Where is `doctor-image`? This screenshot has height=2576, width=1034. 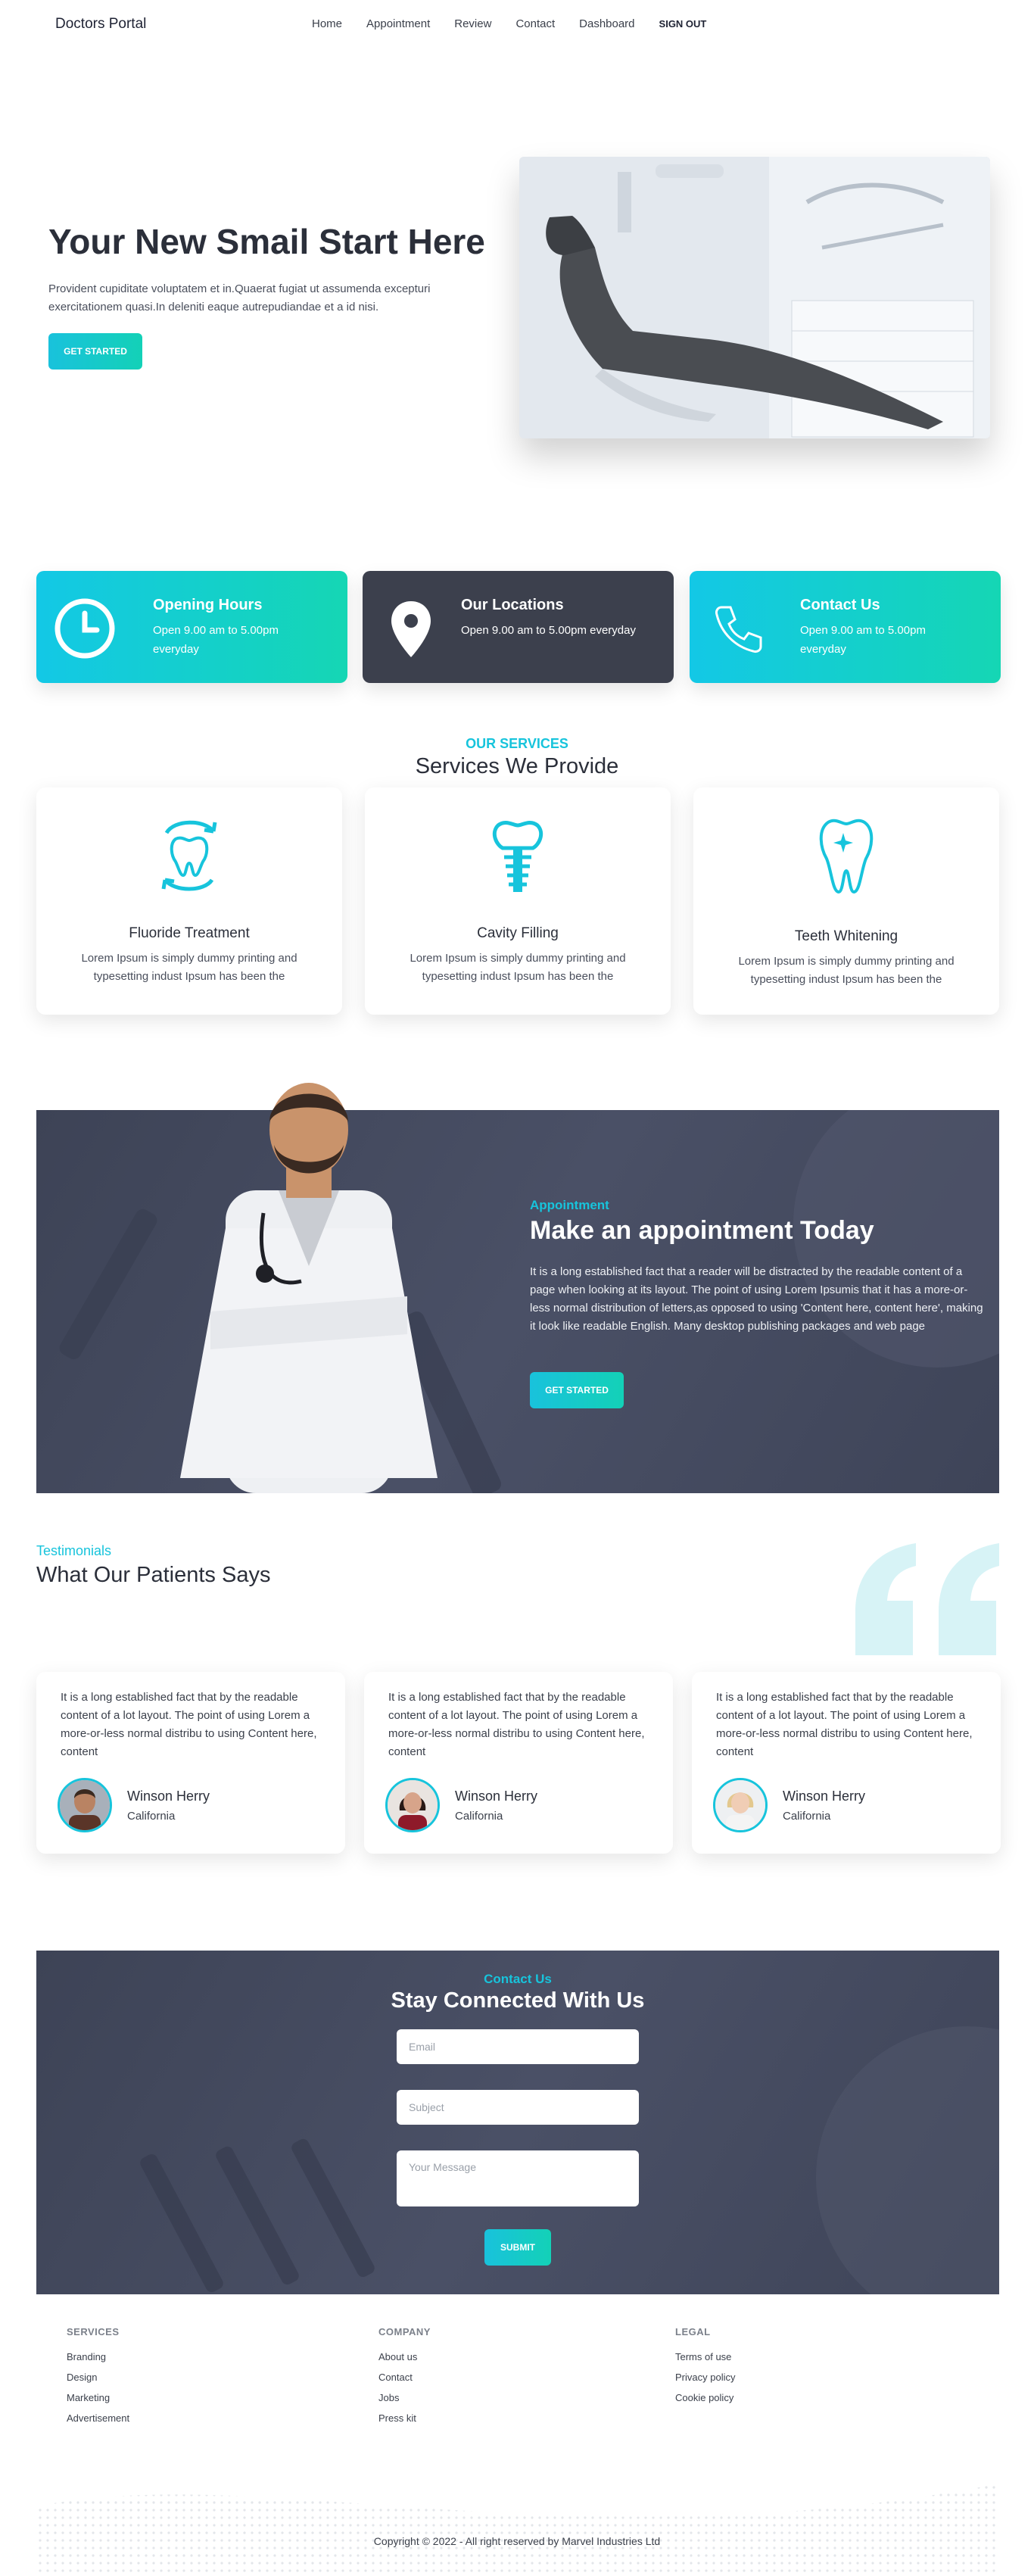
doctor-image is located at coordinates (309, 1288).